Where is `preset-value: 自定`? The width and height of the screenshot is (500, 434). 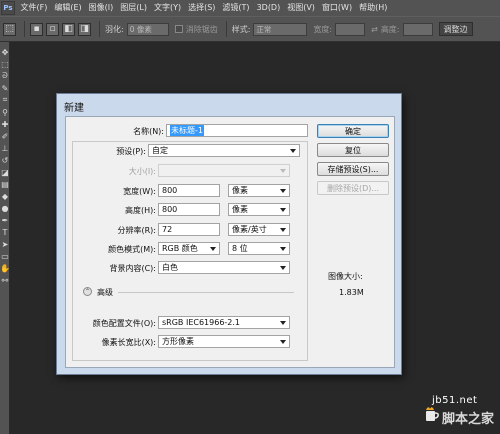 preset-value: 自定 is located at coordinates (160, 150).